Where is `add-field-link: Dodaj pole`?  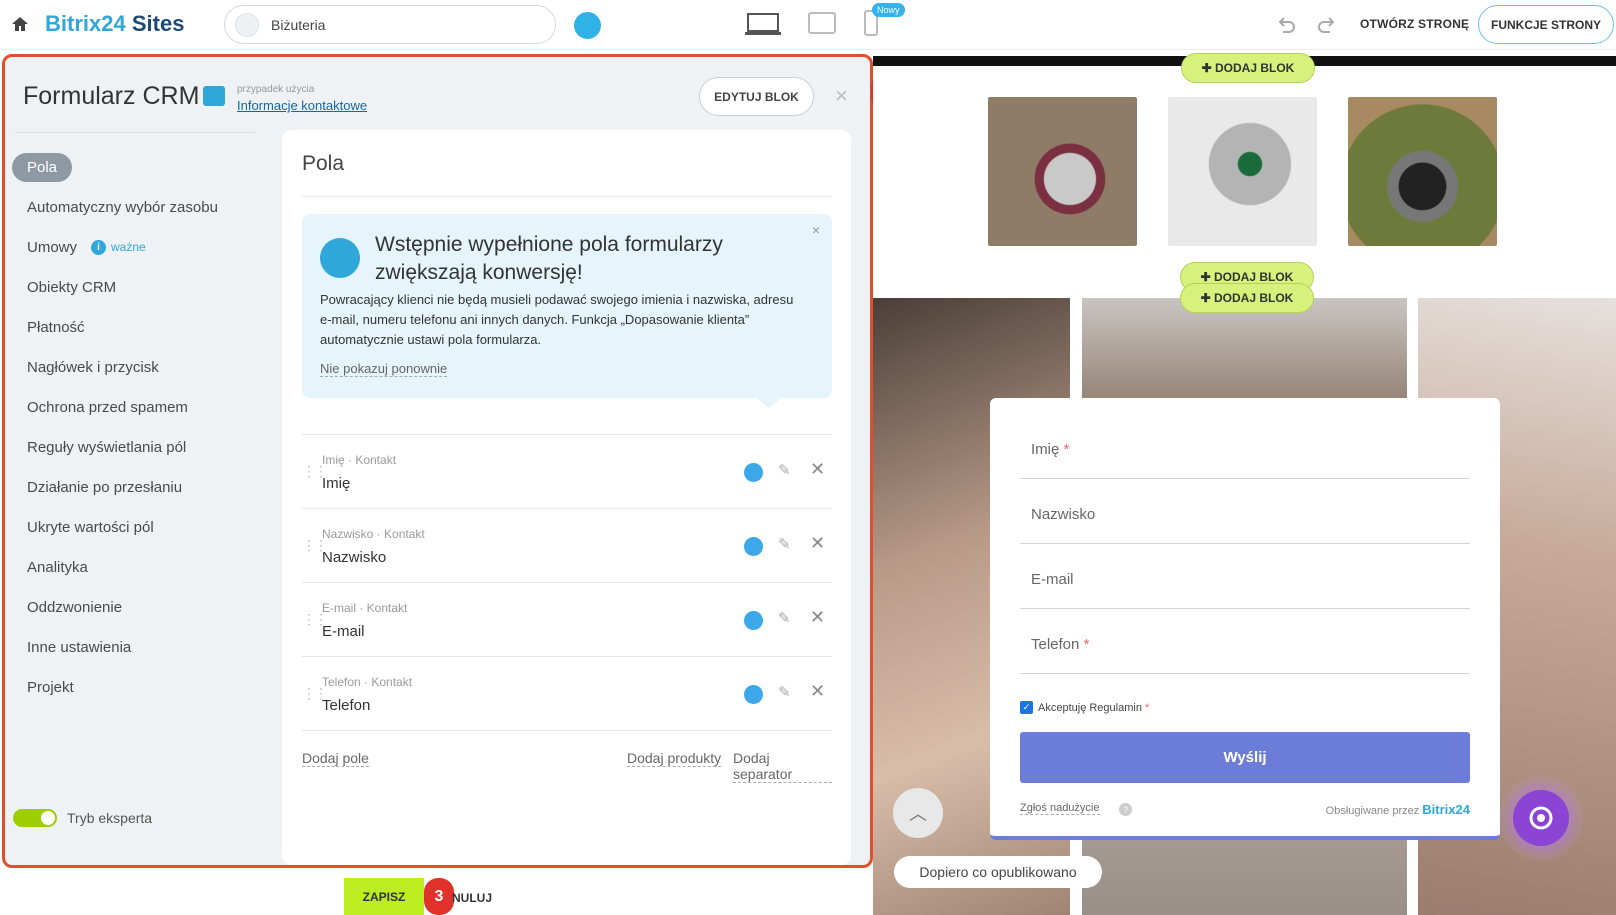 add-field-link: Dodaj pole is located at coordinates (335, 758).